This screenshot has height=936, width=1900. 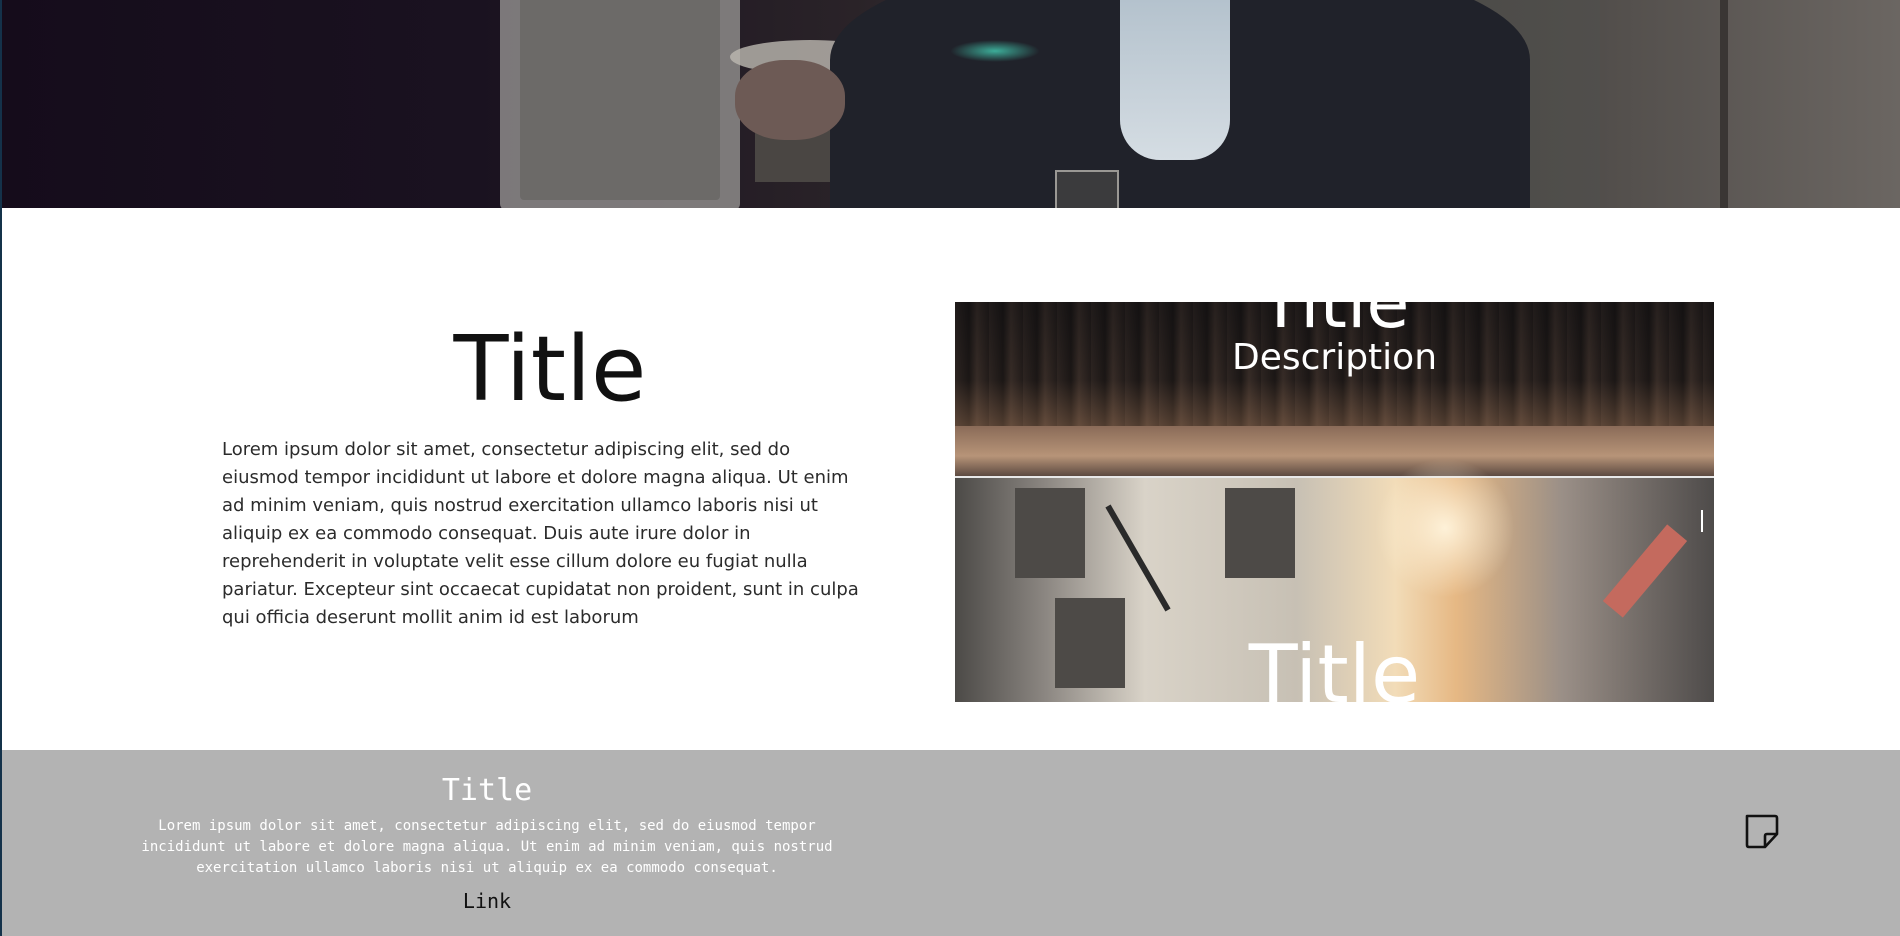 What do you see at coordinates (1334, 323) in the screenshot?
I see `slide-1-title: Title` at bounding box center [1334, 323].